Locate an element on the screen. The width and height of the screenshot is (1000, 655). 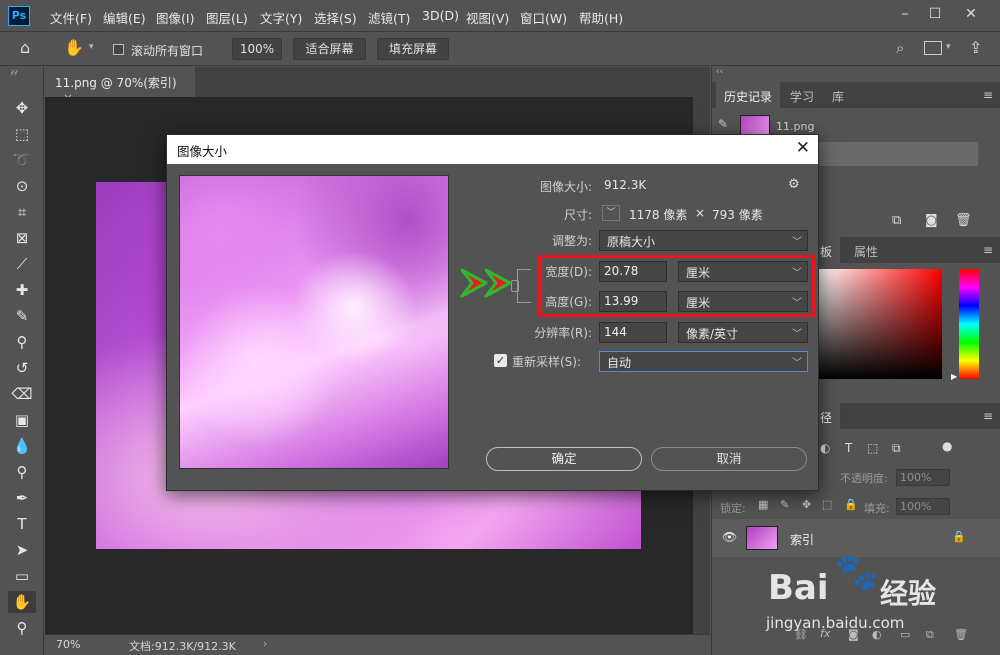
menu-image: 图像(I) is located at coordinates (175, 17).